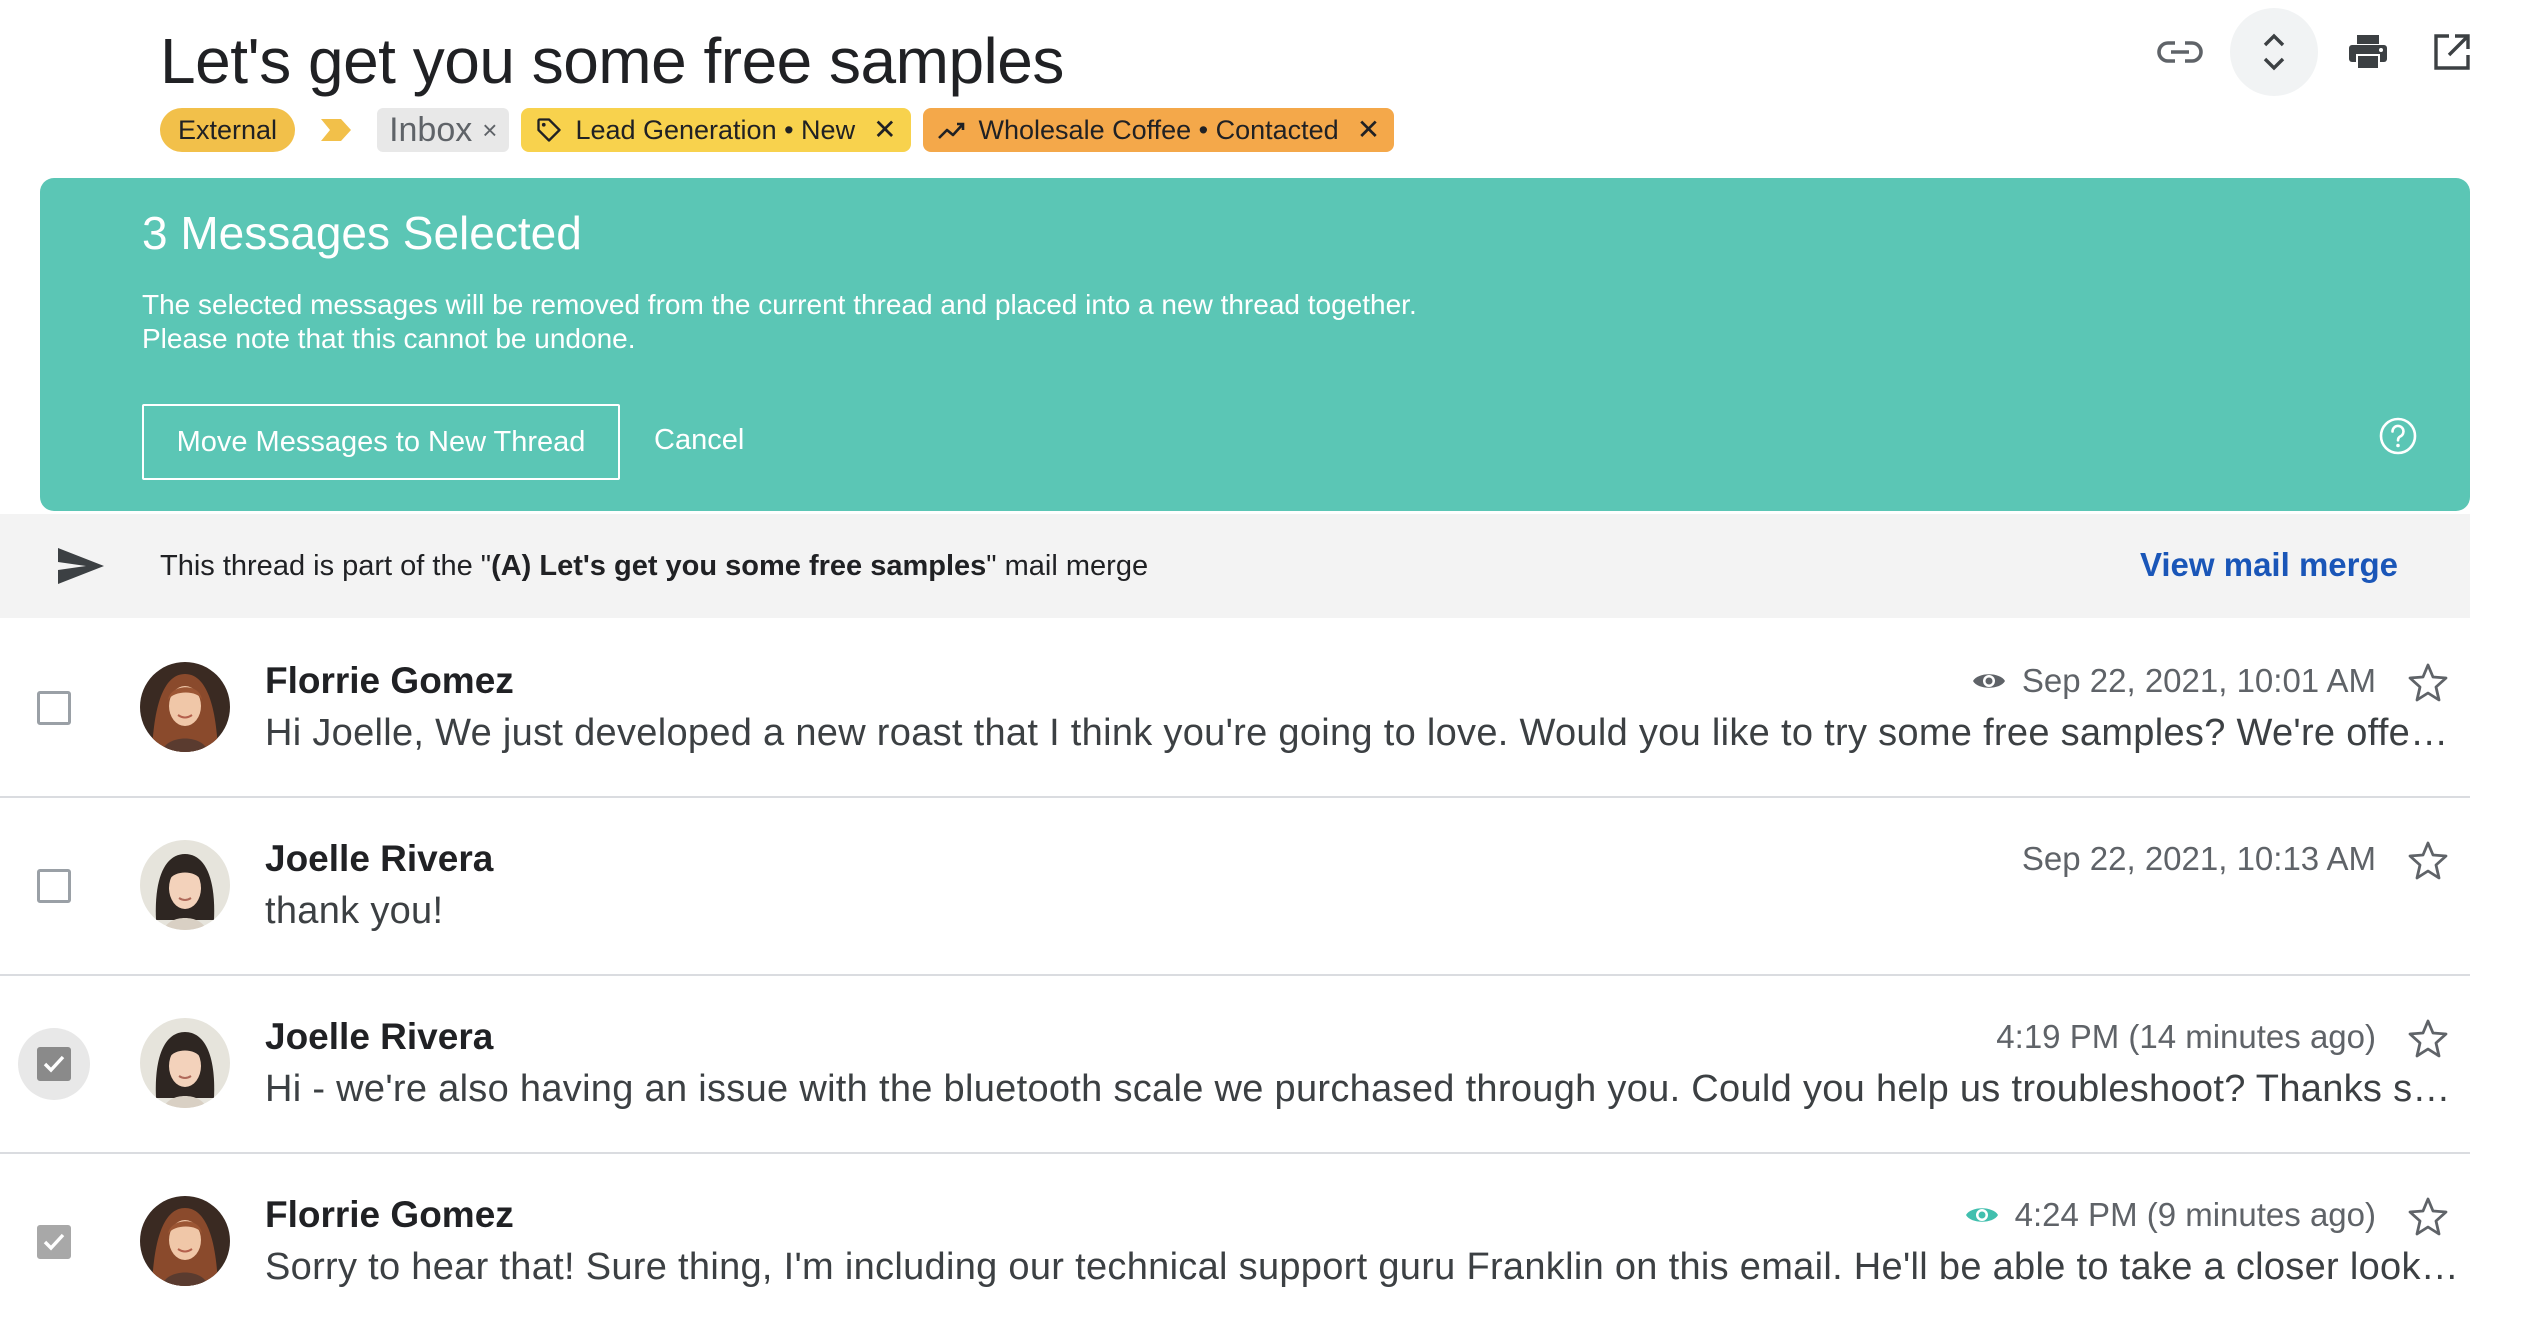 The height and width of the screenshot is (1323, 2524). I want to click on expand-collapse-button, so click(2274, 52).